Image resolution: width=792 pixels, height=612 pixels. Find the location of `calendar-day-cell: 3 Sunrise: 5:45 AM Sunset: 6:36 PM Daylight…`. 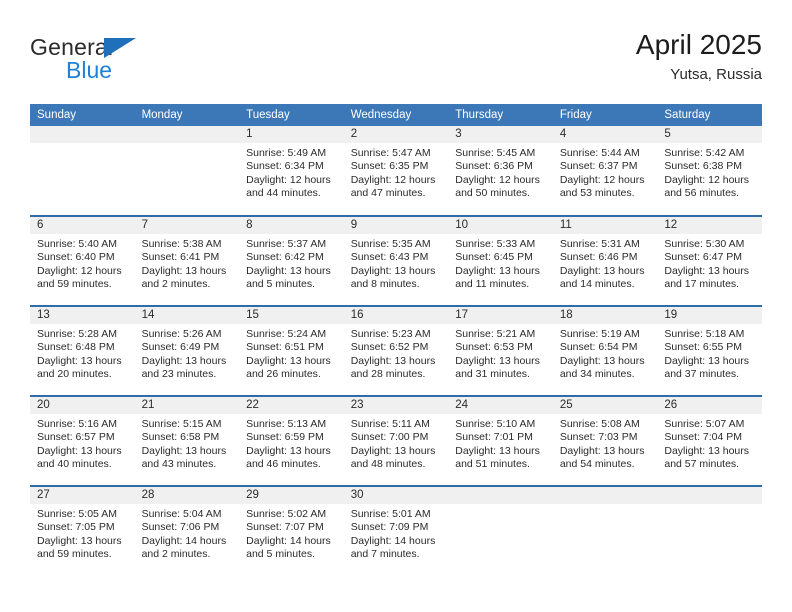

calendar-day-cell: 3 Sunrise: 5:45 AM Sunset: 6:36 PM Daylight… is located at coordinates (500, 171).